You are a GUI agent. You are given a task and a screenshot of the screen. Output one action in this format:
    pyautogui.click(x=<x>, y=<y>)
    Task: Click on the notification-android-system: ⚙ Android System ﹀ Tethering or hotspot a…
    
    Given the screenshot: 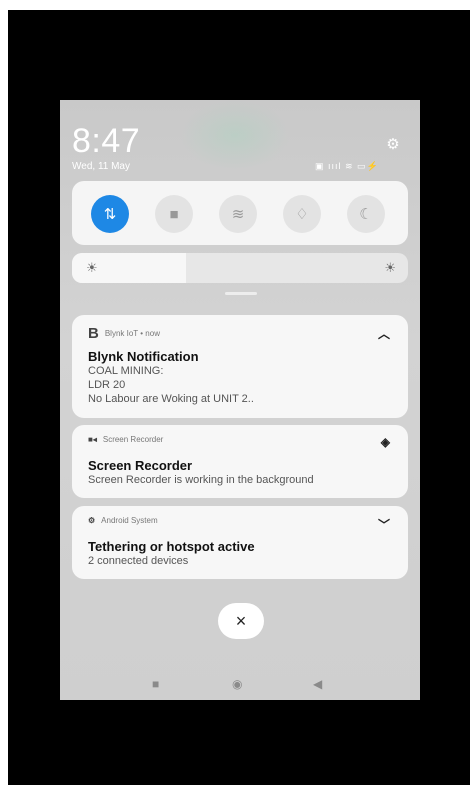 What is the action you would take?
    pyautogui.click(x=240, y=542)
    